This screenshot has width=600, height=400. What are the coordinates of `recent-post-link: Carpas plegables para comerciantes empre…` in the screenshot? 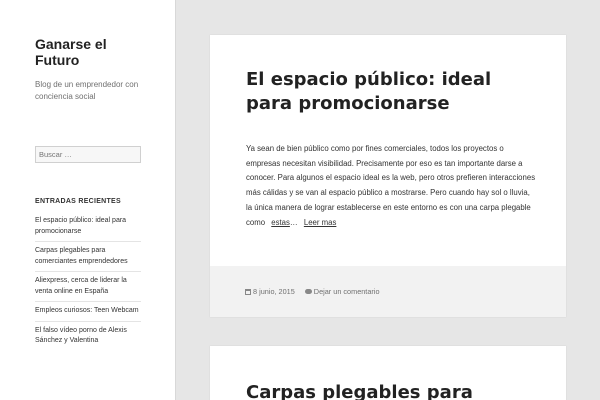 It's located at (88, 257).